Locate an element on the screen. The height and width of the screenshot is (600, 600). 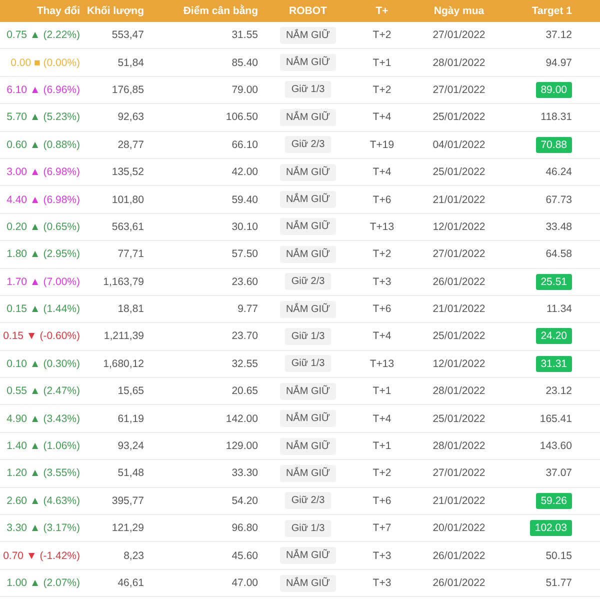
target-badge: 102.03 is located at coordinates (551, 528).